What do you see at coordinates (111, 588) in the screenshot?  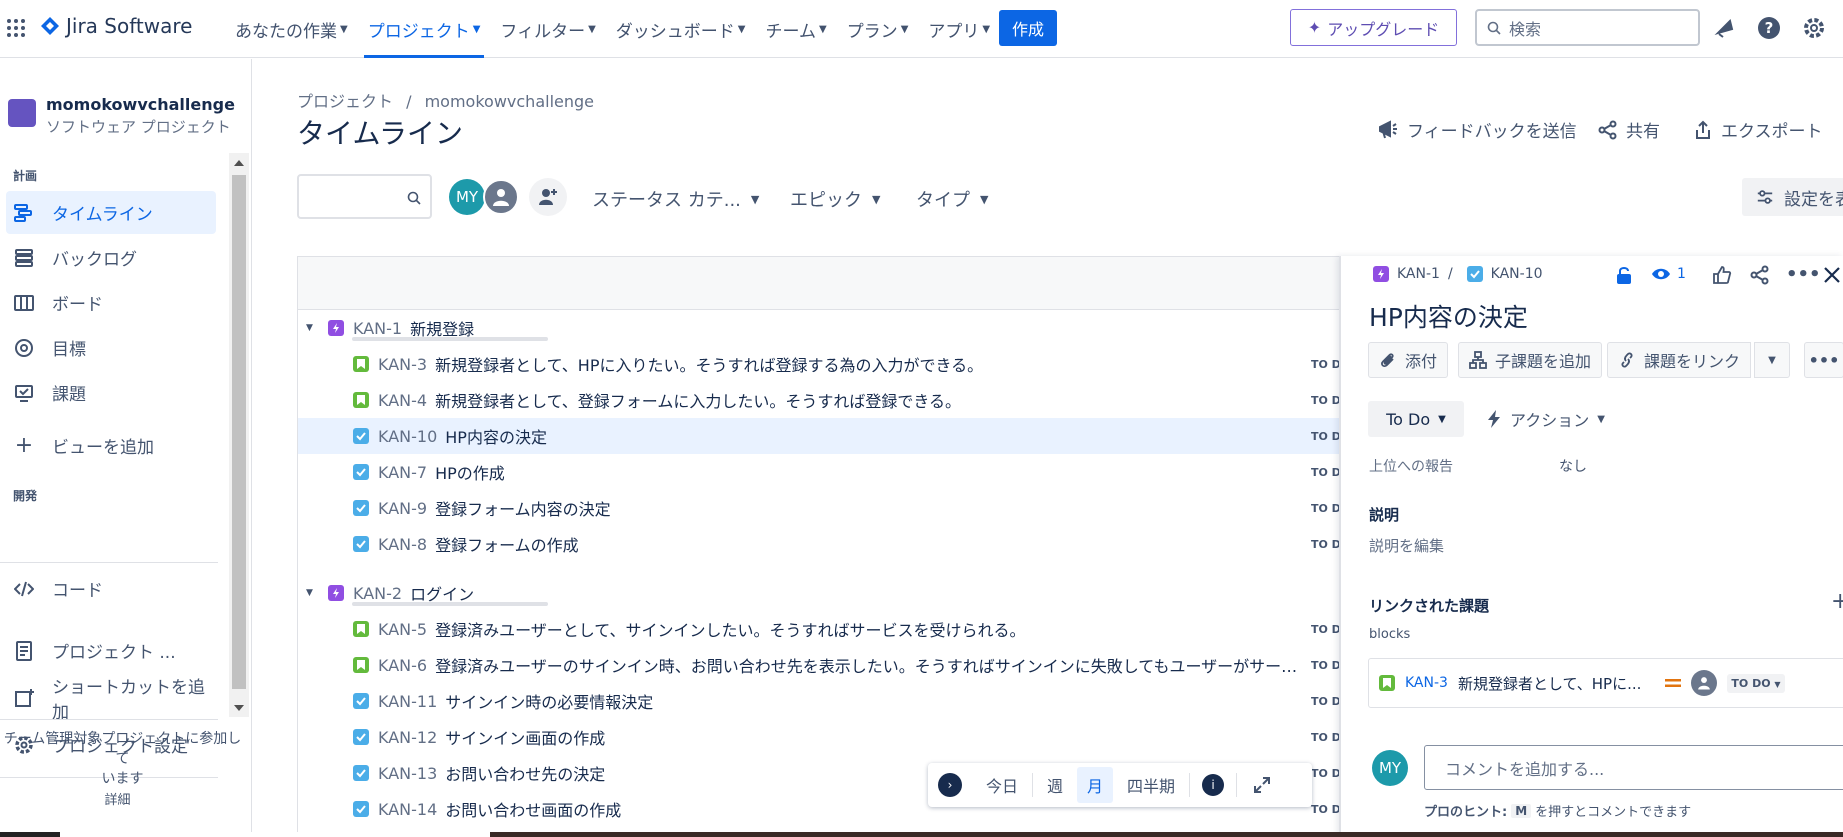 I see `sidebar-item-code: コード` at bounding box center [111, 588].